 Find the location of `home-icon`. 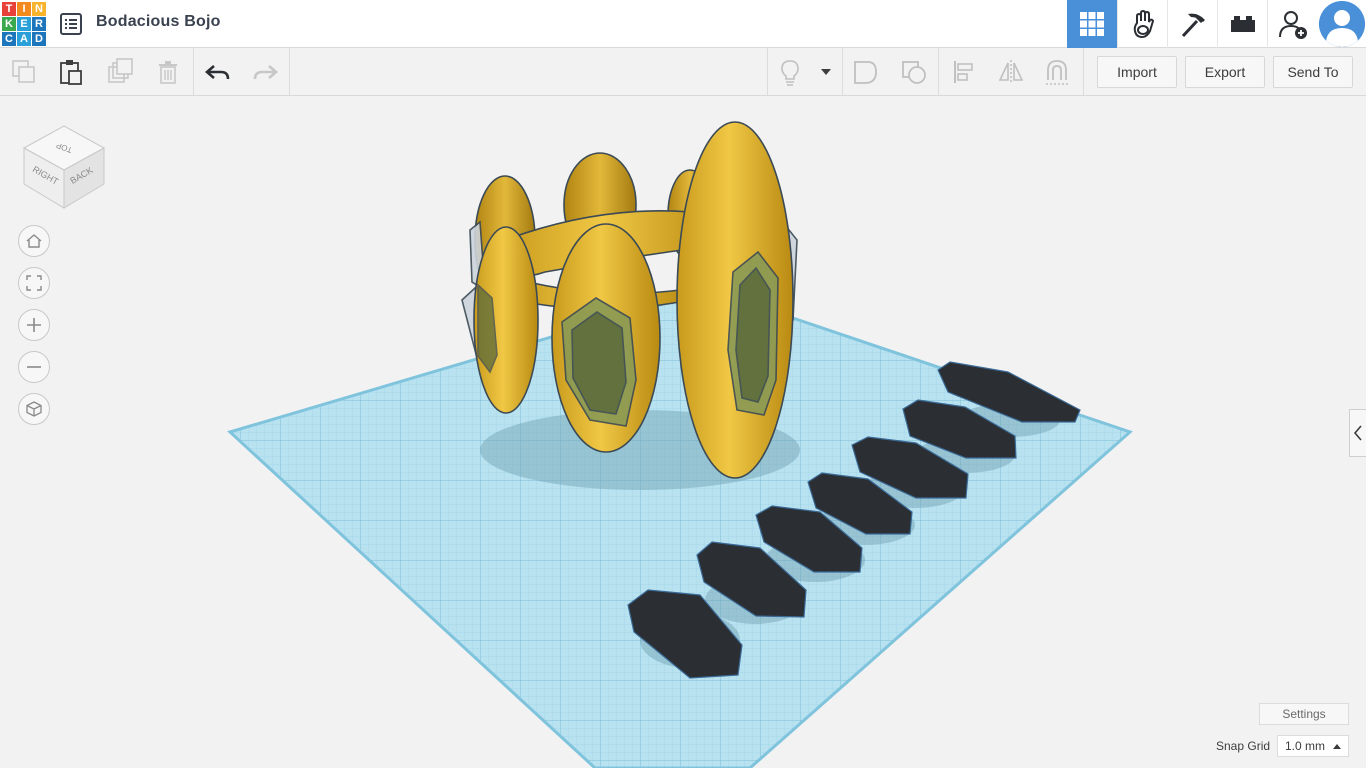

home-icon is located at coordinates (34, 241).